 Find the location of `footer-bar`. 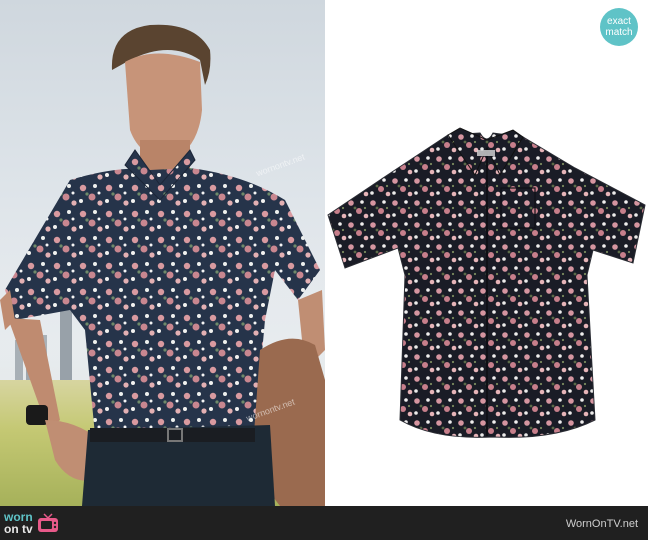

footer-bar is located at coordinates (324, 523).